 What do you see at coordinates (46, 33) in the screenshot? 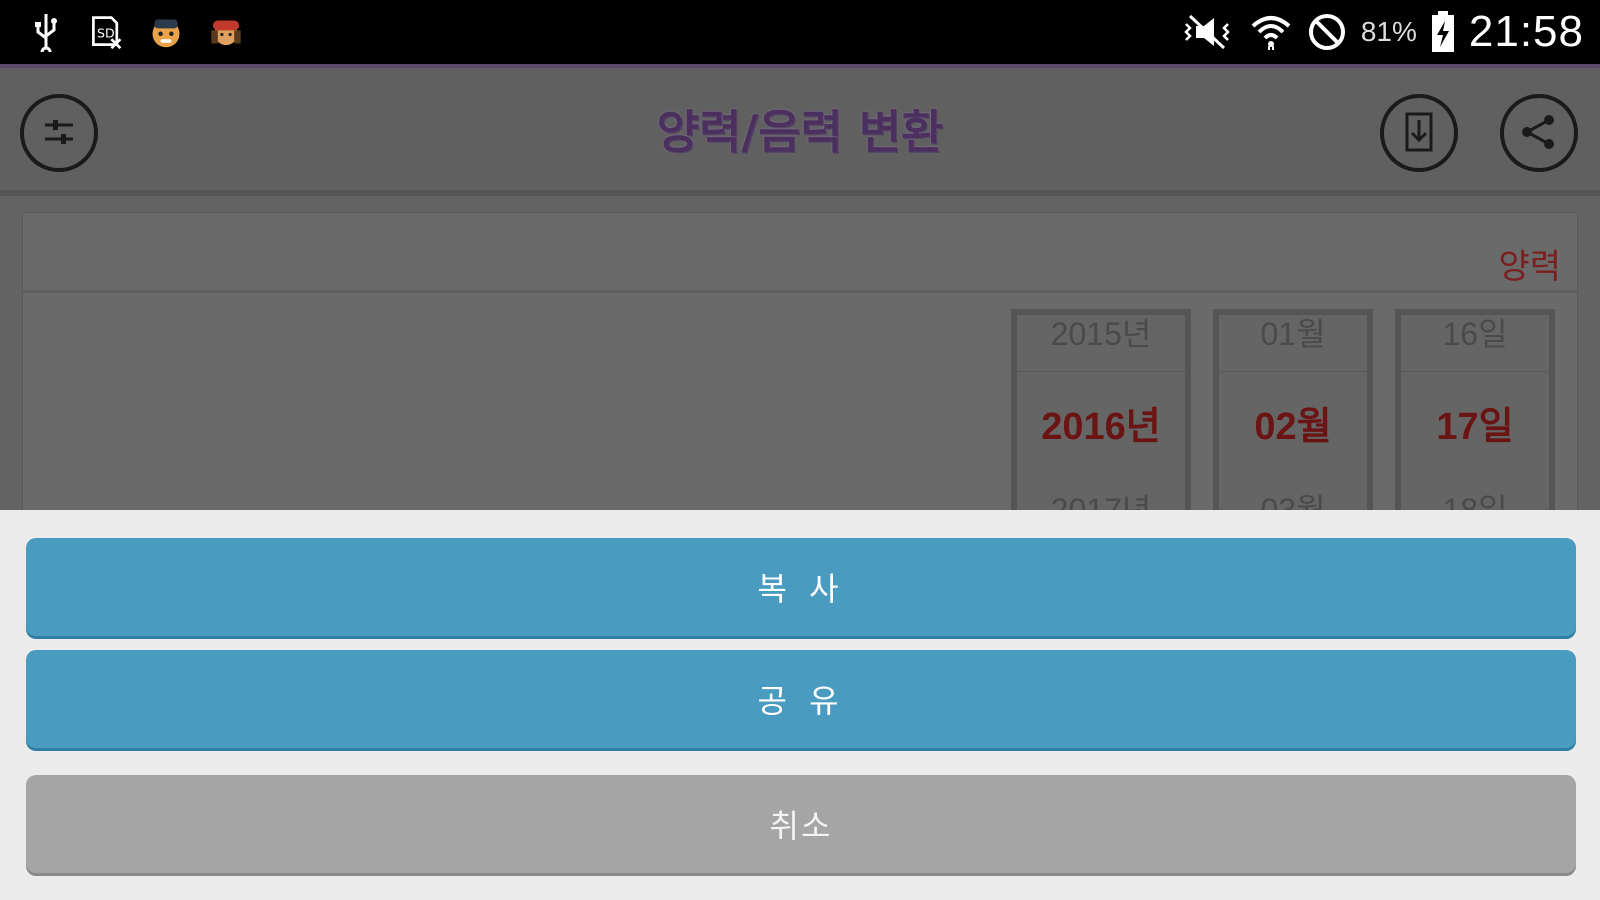
I see `usb-icon` at bounding box center [46, 33].